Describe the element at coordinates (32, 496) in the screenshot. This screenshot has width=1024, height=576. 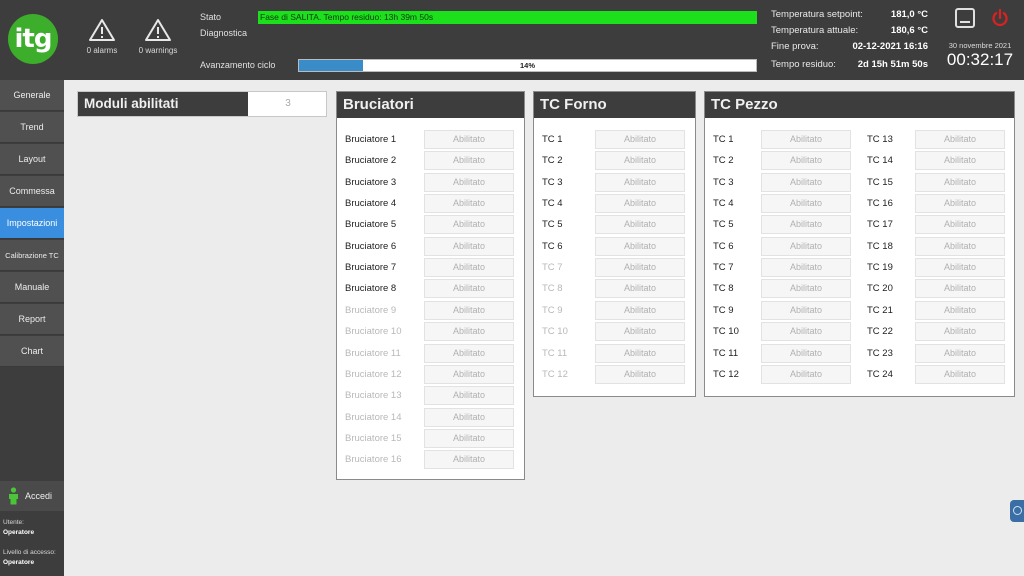
I see `login-button: Accedi` at that location.